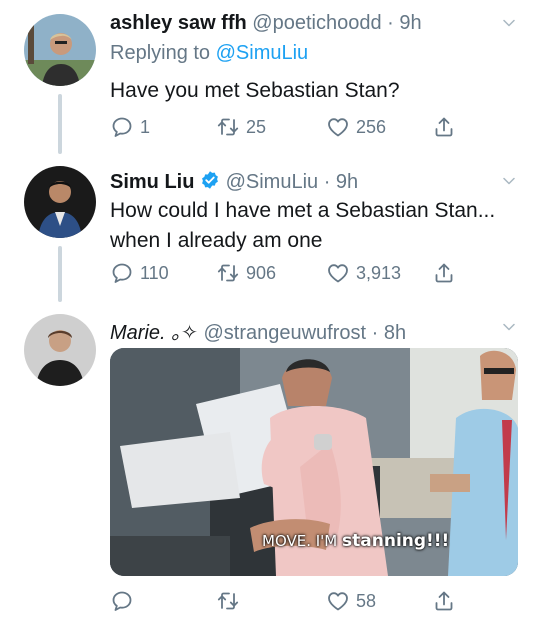  Describe the element at coordinates (262, 53) in the screenshot. I see `mention-link: @SimuLiu` at that location.